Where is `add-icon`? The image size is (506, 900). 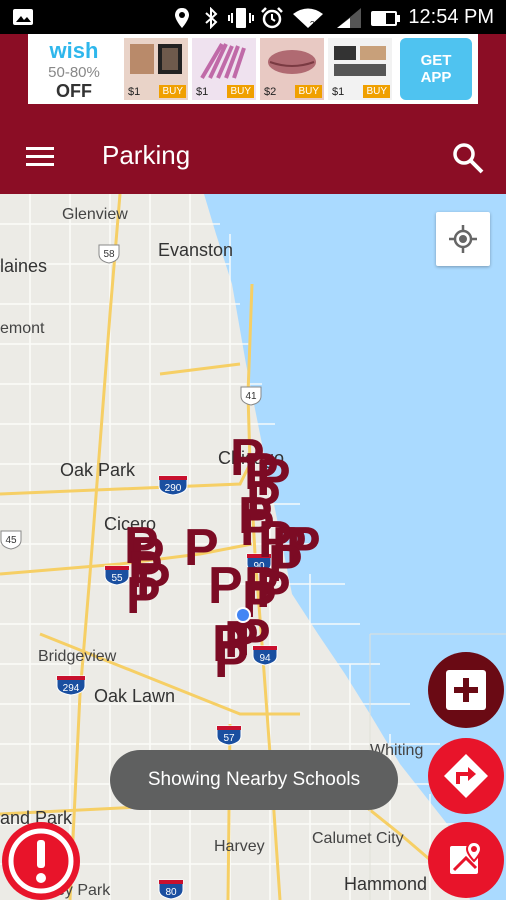 add-icon is located at coordinates (466, 690).